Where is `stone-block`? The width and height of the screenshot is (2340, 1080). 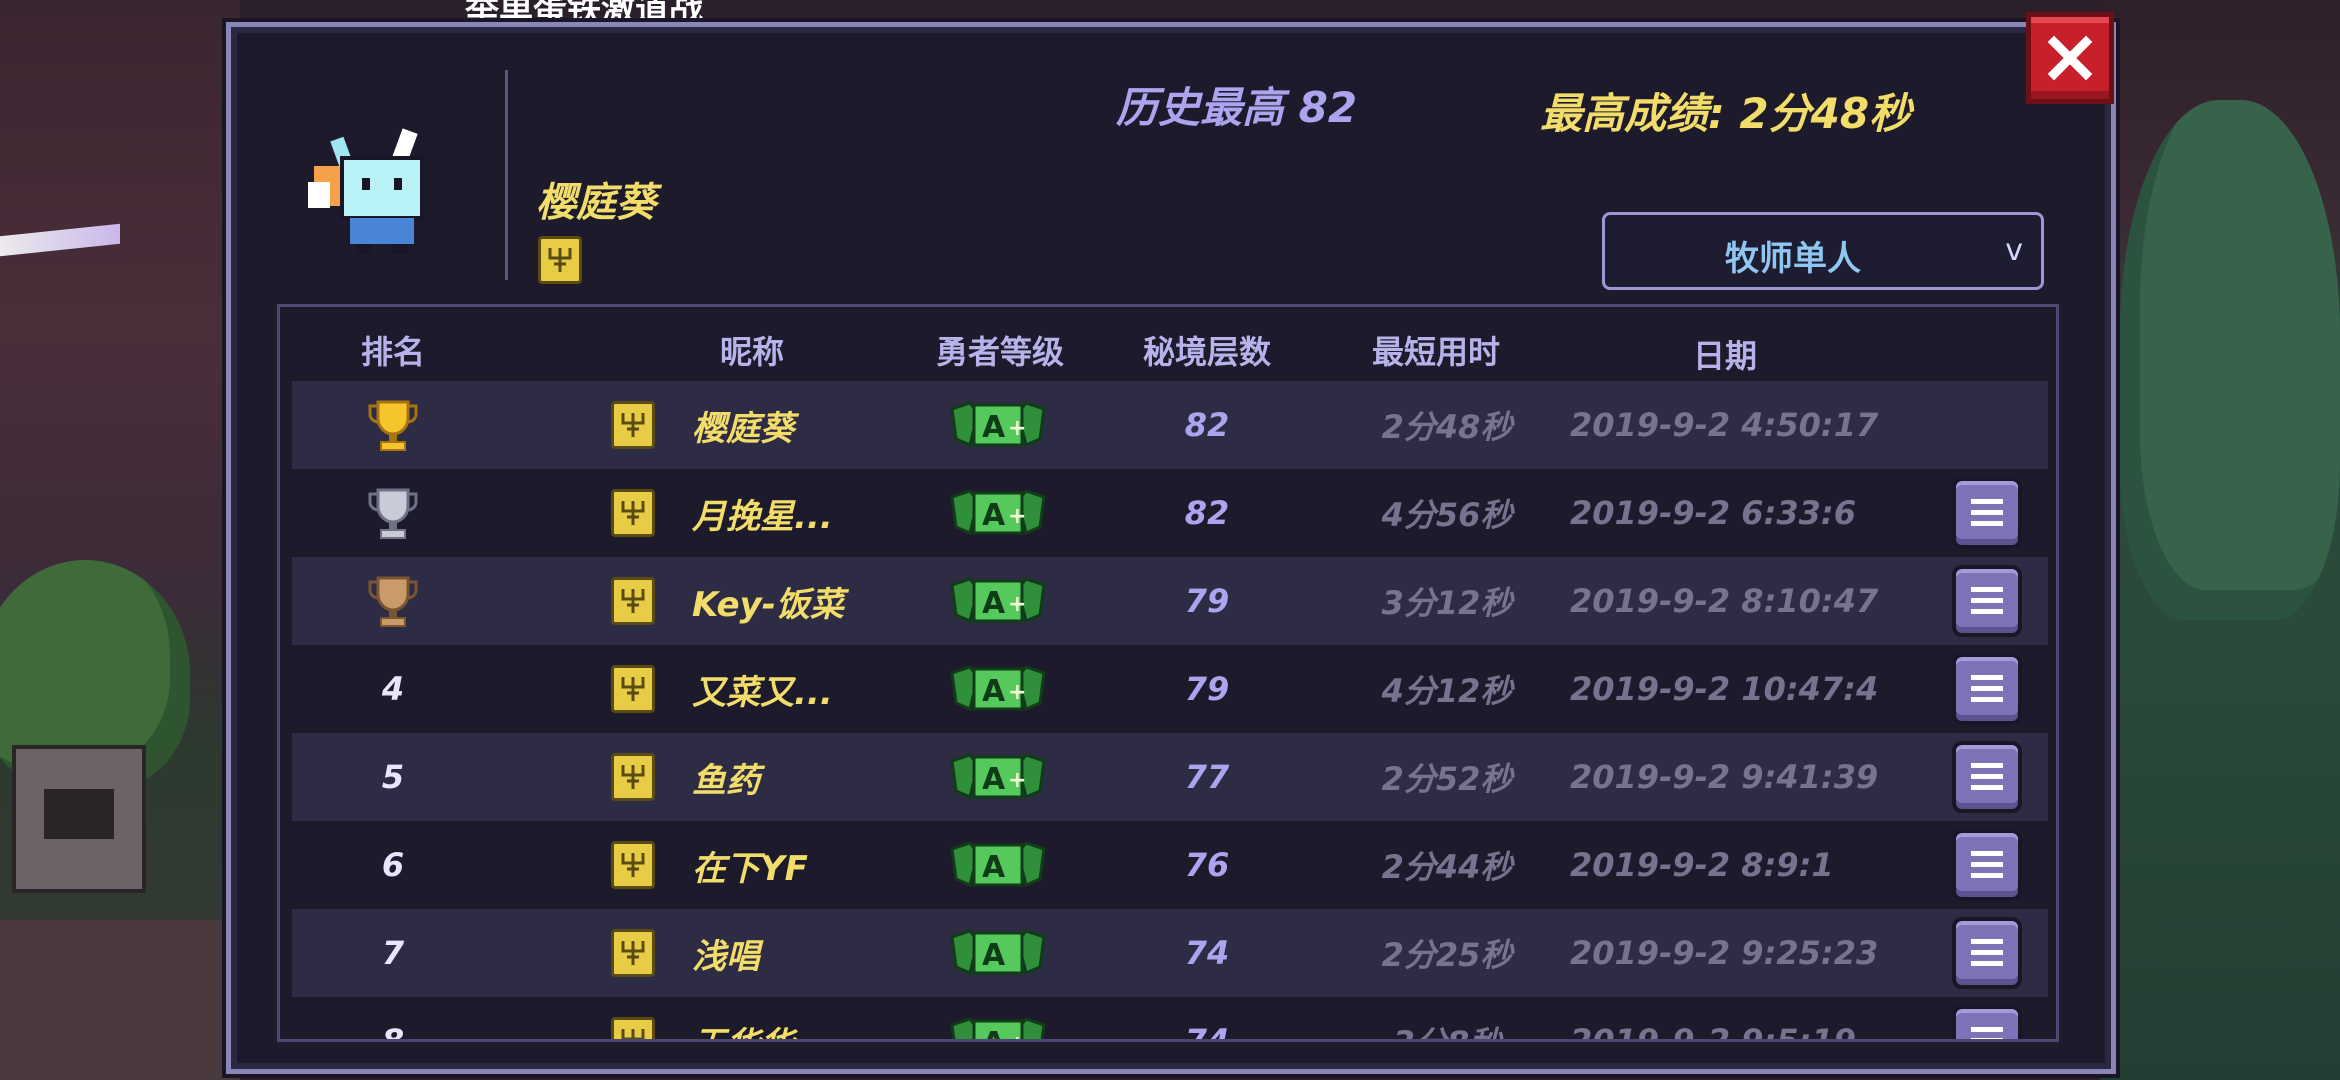 stone-block is located at coordinates (79, 819).